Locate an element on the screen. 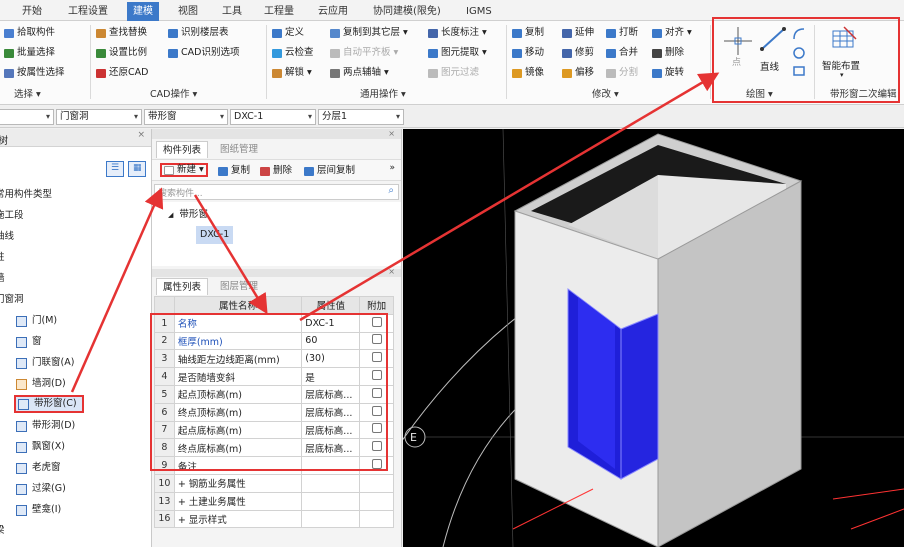  tab-start: 开始 is located at coordinates (32, 11).